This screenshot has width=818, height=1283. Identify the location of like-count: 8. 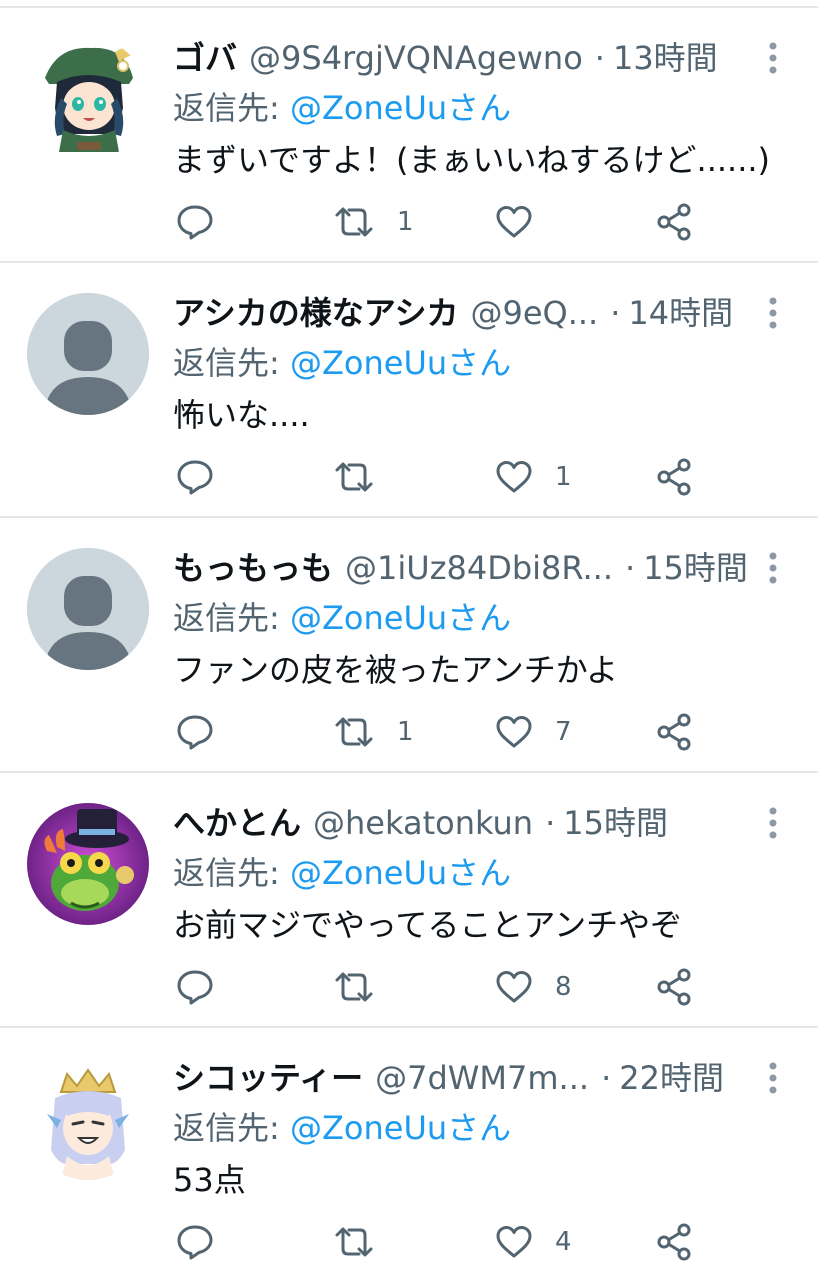
(563, 987).